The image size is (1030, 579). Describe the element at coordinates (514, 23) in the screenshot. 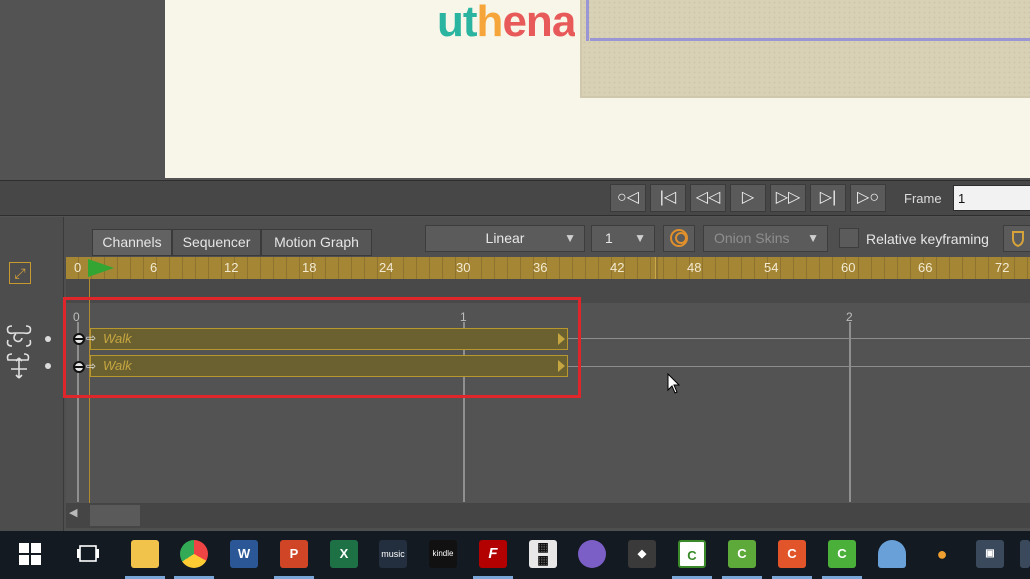

I see `logo-letter: e` at that location.